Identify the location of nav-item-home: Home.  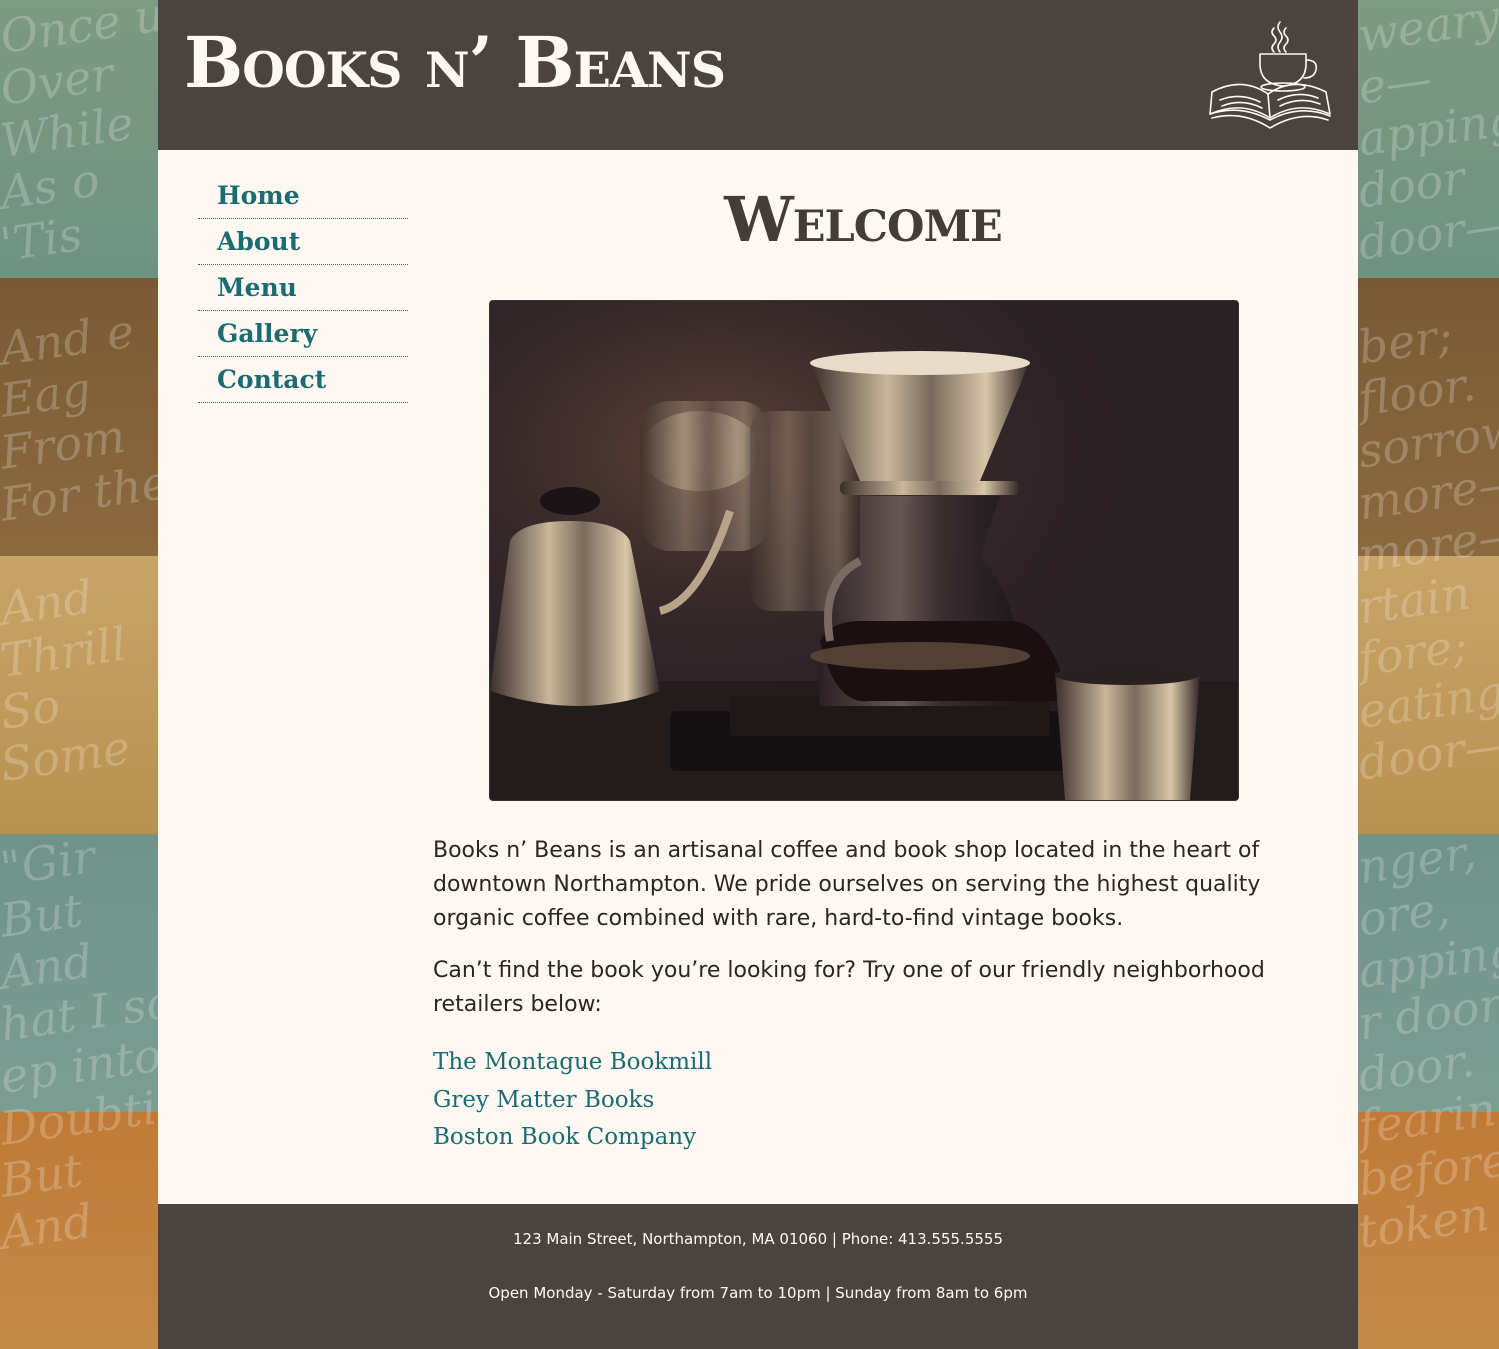
(303, 196).